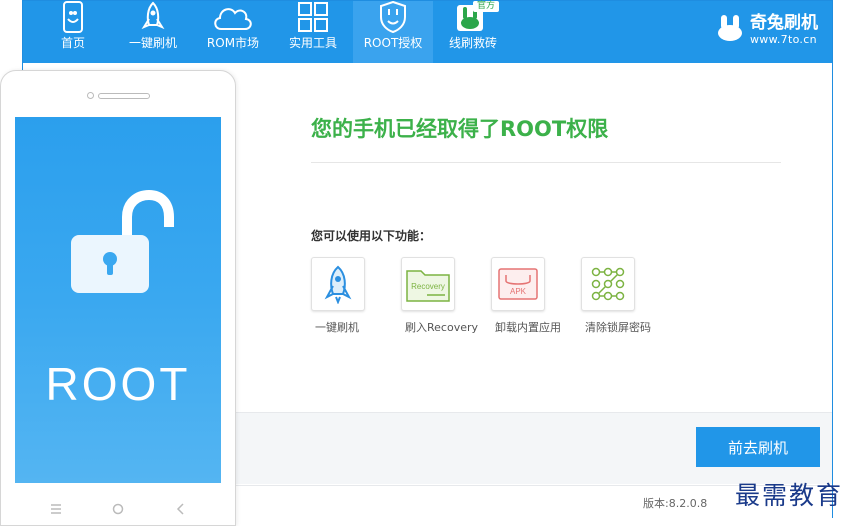 The height and width of the screenshot is (526, 855). Describe the element at coordinates (783, 39) in the screenshot. I see `brand-url: www.7to.cn` at that location.